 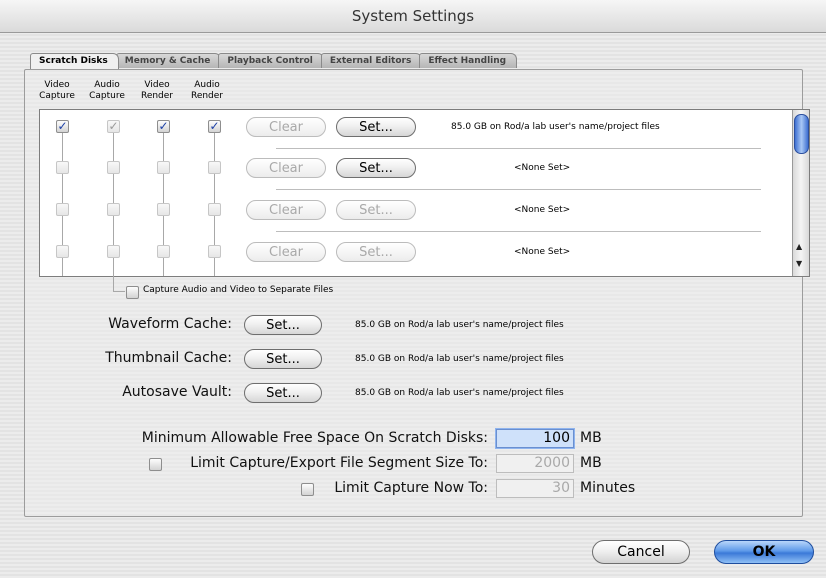 What do you see at coordinates (535, 488) in the screenshot?
I see `limit-capture-field: 30` at bounding box center [535, 488].